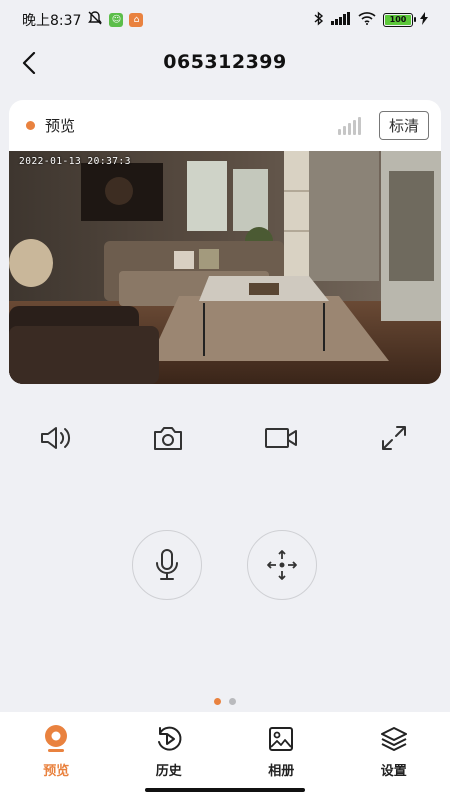  I want to click on wifi-strength-icon, so click(349, 125).